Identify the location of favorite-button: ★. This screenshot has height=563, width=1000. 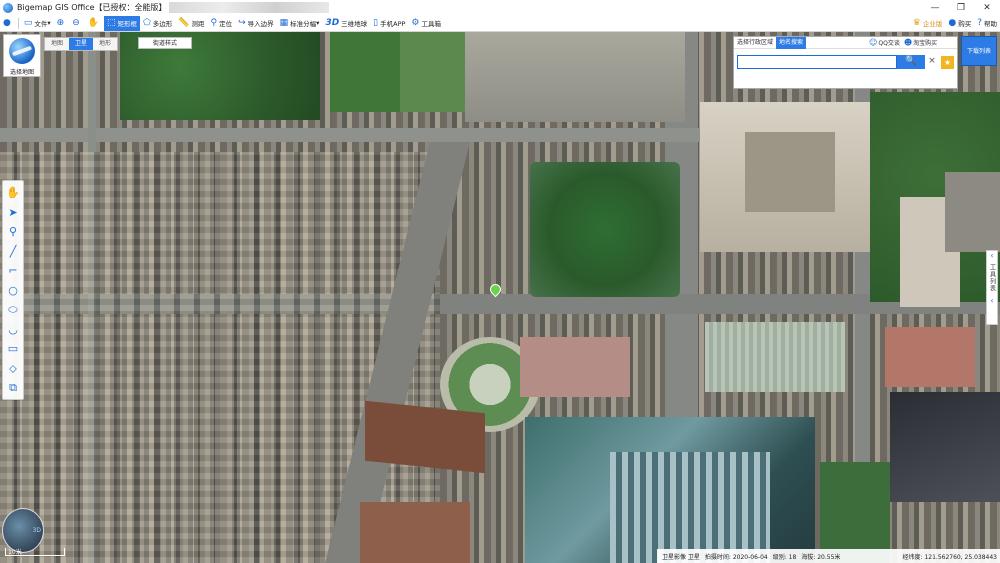
(947, 62).